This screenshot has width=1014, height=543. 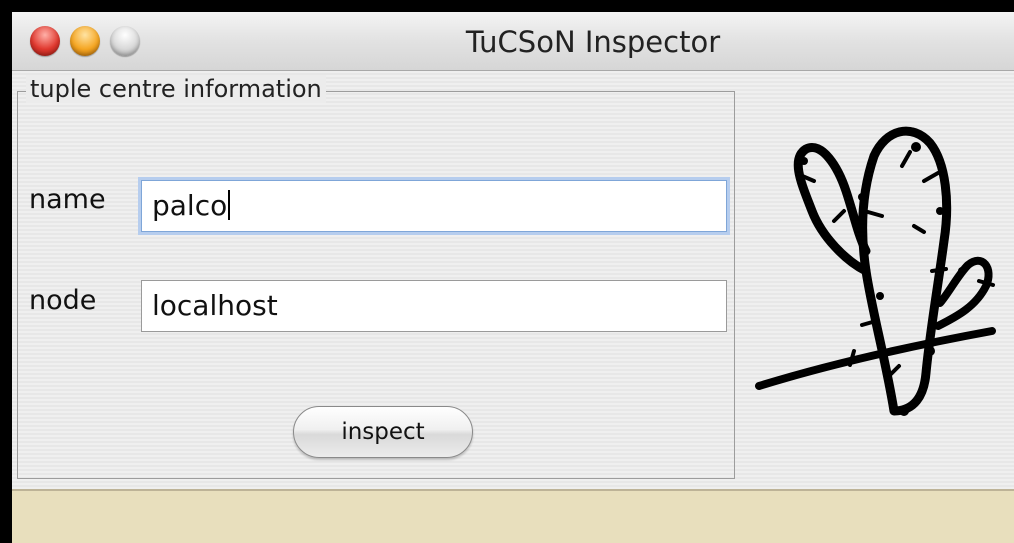 What do you see at coordinates (215, 305) in the screenshot?
I see `node-value: localhost` at bounding box center [215, 305].